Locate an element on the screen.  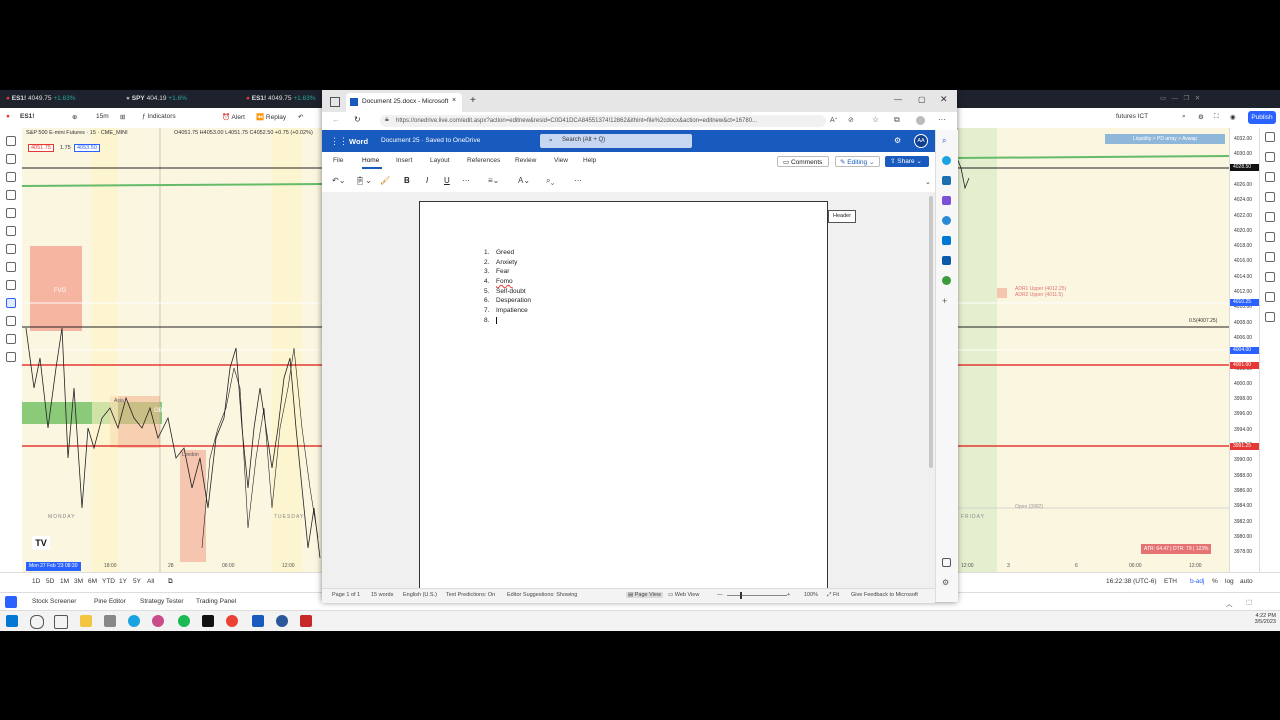
brush-icon is located at coordinates (11, 195).